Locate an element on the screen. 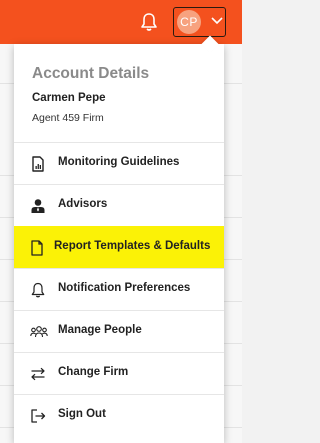 This screenshot has width=320, height=443. menu-item-notification-preferences: Notification Preferences is located at coordinates (119, 289).